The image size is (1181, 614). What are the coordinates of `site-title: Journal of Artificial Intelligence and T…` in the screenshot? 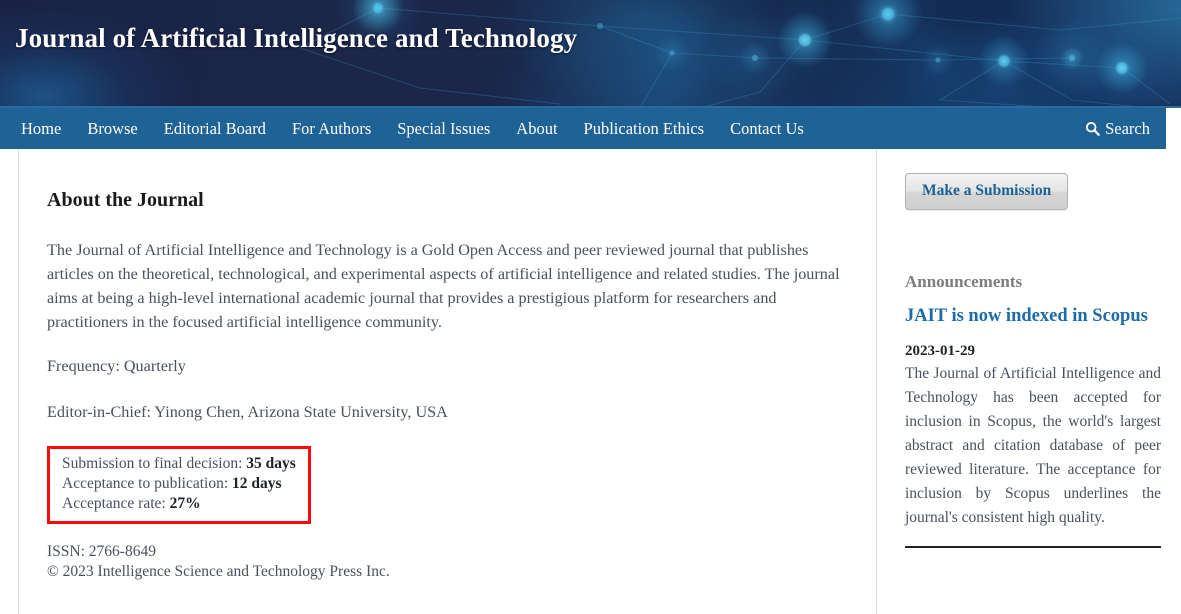 It's located at (296, 38).